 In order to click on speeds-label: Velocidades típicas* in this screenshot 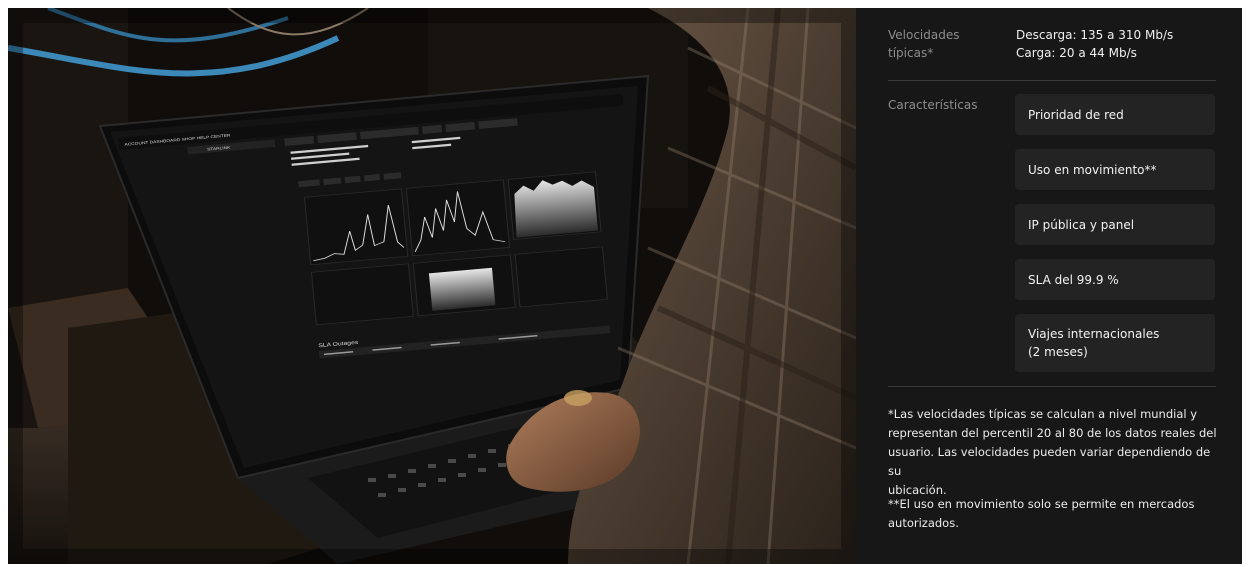, I will do `click(924, 44)`.